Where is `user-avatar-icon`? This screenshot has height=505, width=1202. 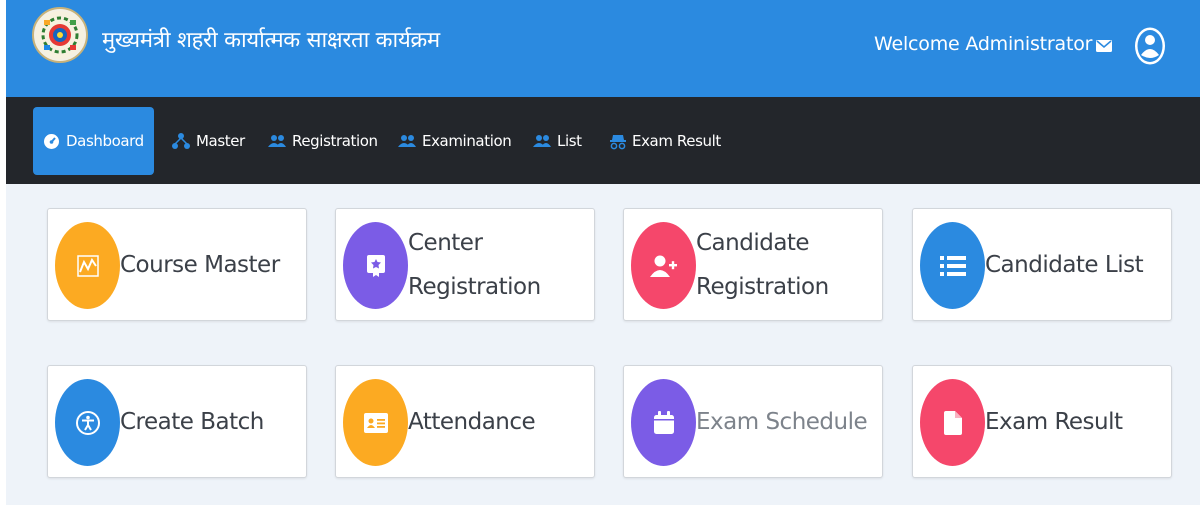 user-avatar-icon is located at coordinates (1150, 46).